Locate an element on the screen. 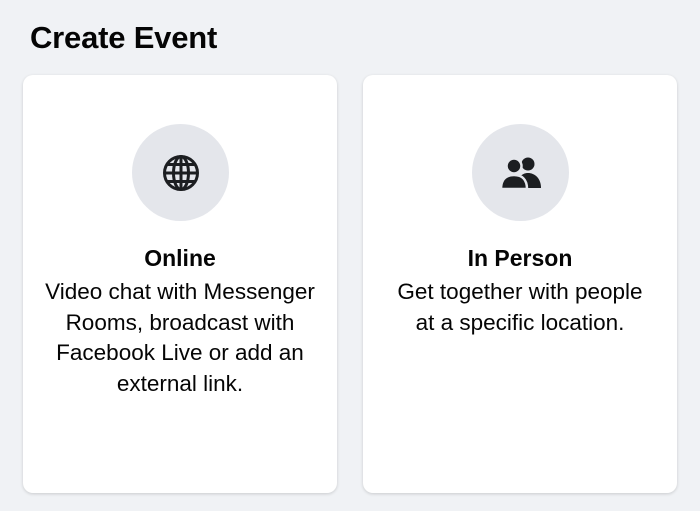 Image resolution: width=700 pixels, height=511 pixels. page-title: Create Event is located at coordinates (124, 37).